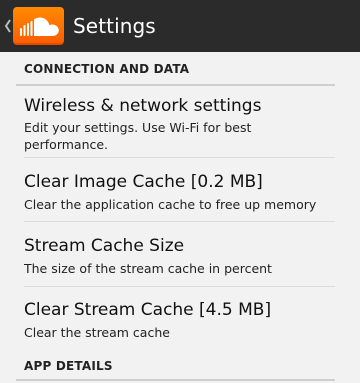 The width and height of the screenshot is (360, 383). I want to click on section-divider, so click(175, 380).